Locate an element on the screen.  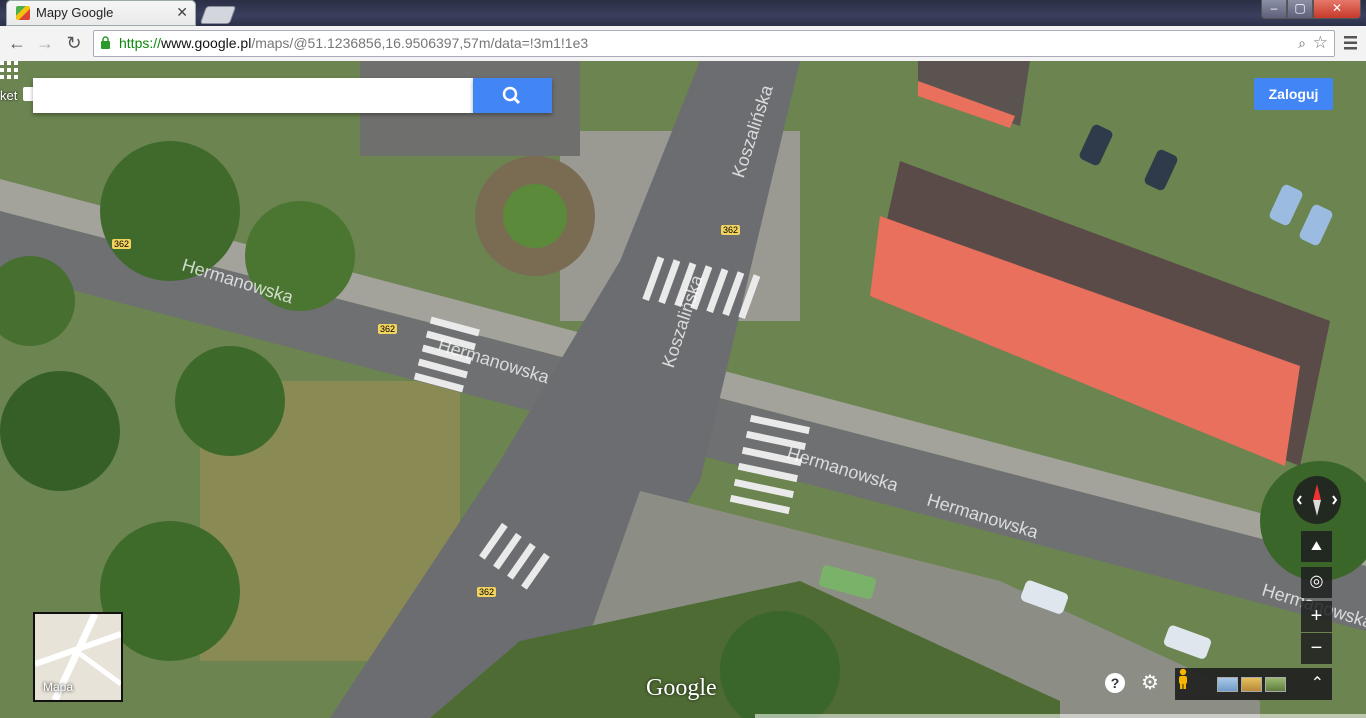
tab-close-icon: ✕ is located at coordinates (182, 12).